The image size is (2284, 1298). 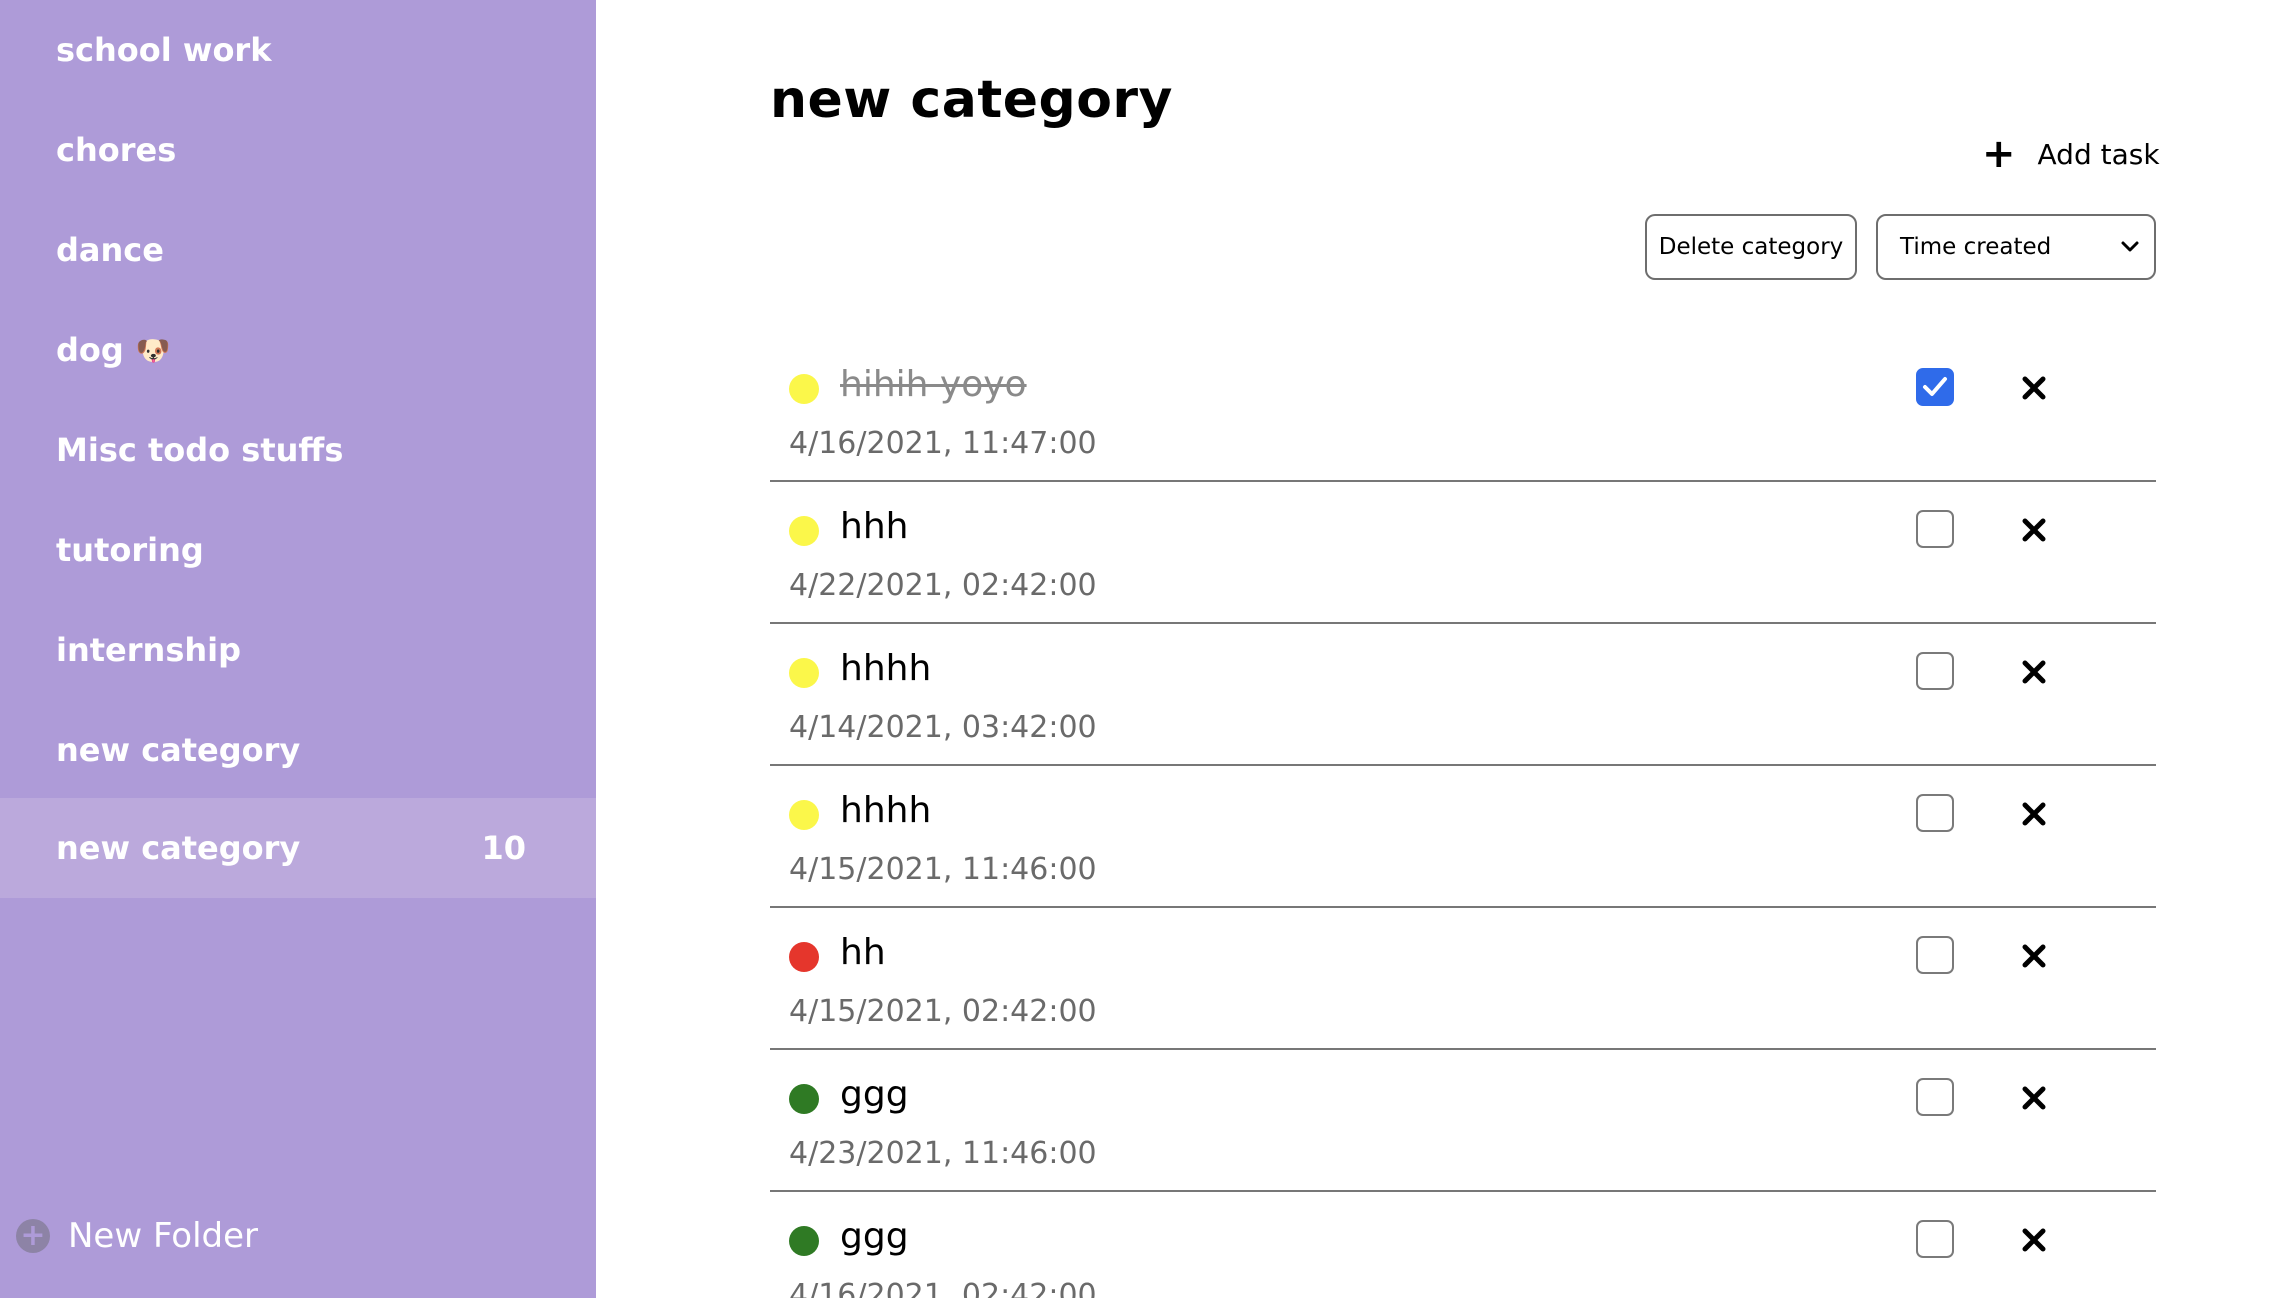 What do you see at coordinates (1751, 247) in the screenshot?
I see `delete-category-button: Delete category` at bounding box center [1751, 247].